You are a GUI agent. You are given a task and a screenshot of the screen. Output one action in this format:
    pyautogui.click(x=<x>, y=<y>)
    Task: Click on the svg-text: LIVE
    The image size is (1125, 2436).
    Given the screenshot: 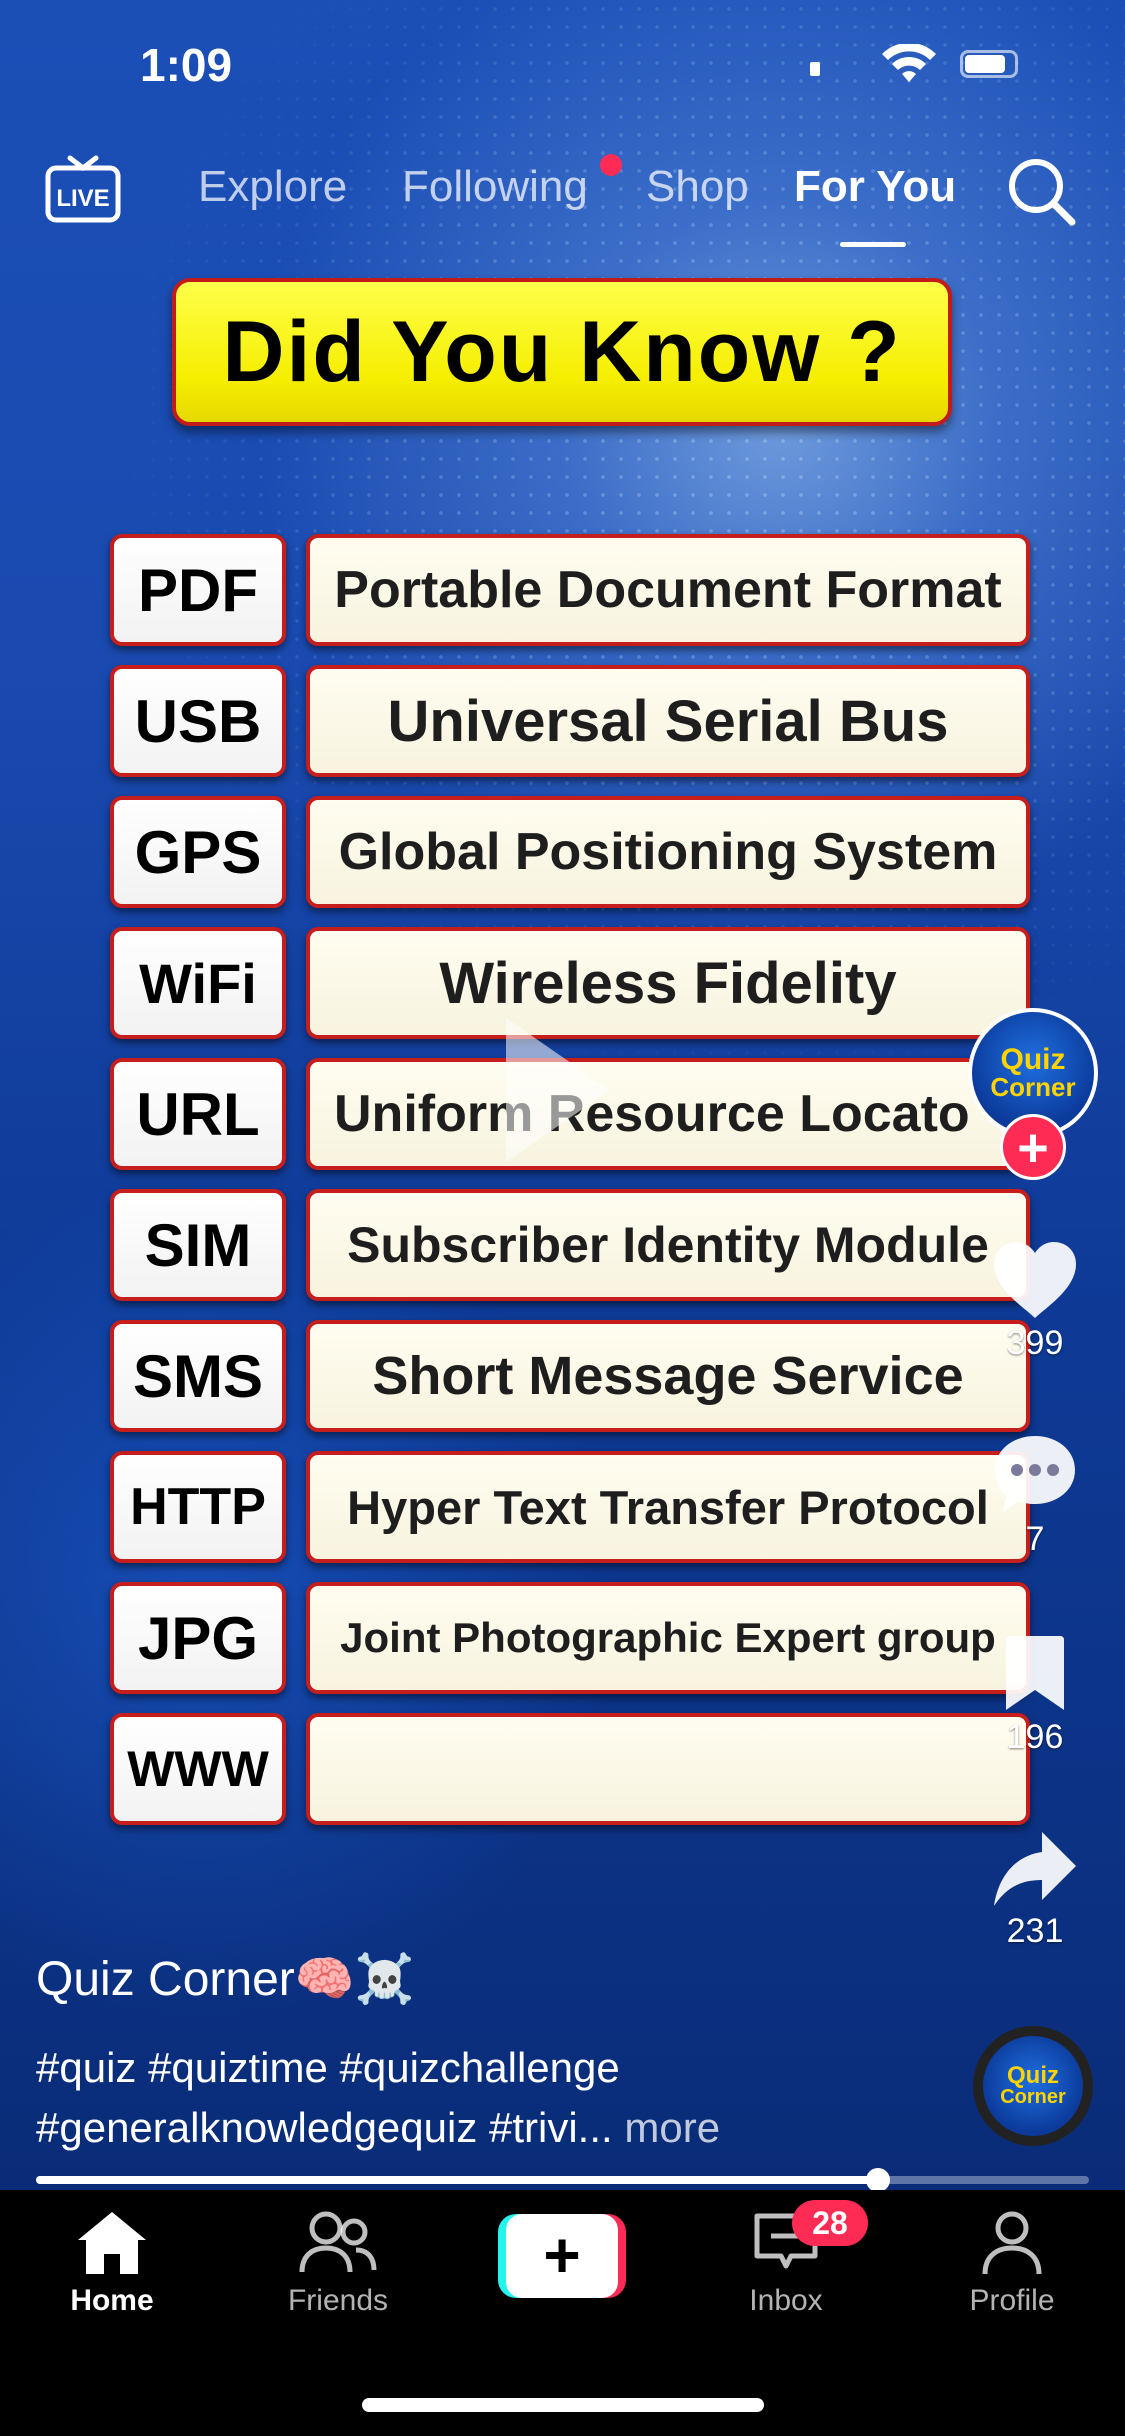 What is the action you would take?
    pyautogui.click(x=82, y=198)
    